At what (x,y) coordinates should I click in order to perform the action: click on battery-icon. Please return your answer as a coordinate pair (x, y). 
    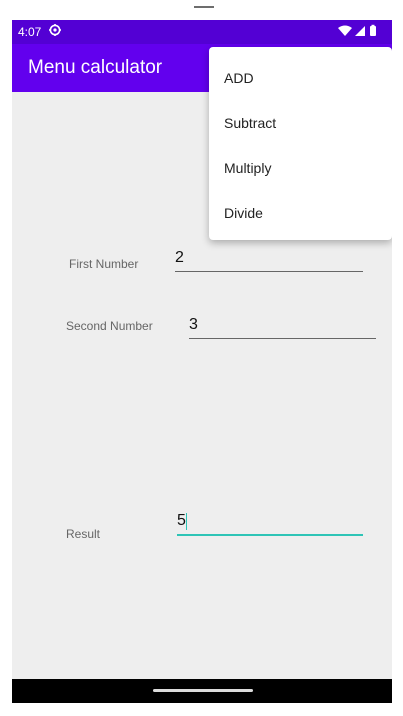
    Looking at the image, I should click on (373, 30).